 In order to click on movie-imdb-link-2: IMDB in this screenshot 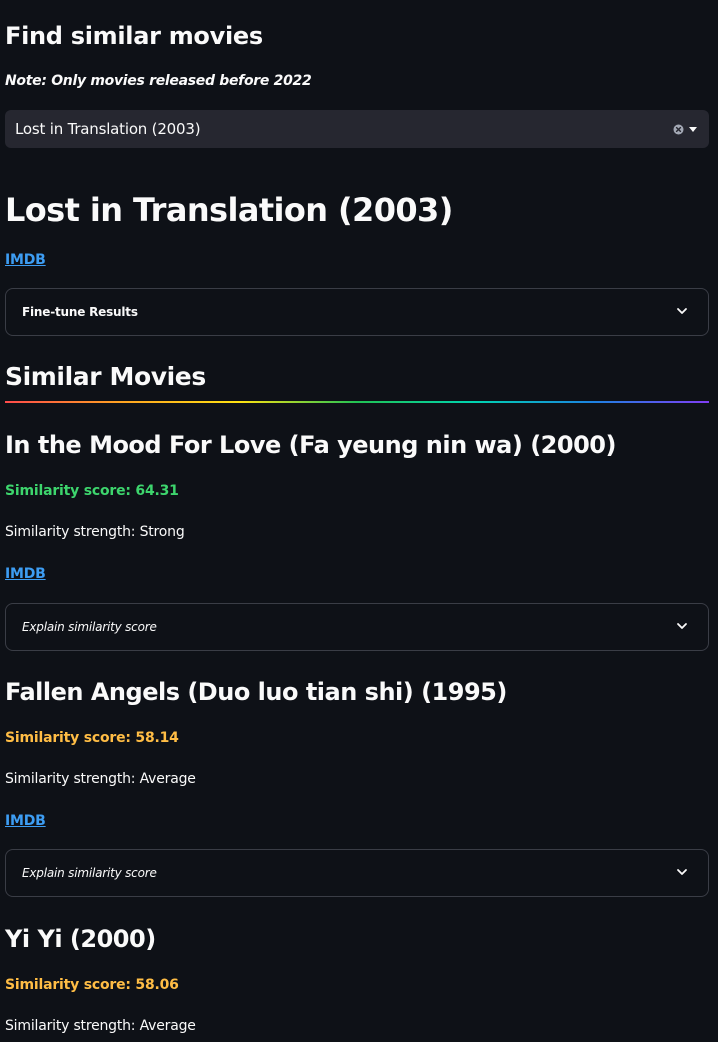, I will do `click(25, 821)`.